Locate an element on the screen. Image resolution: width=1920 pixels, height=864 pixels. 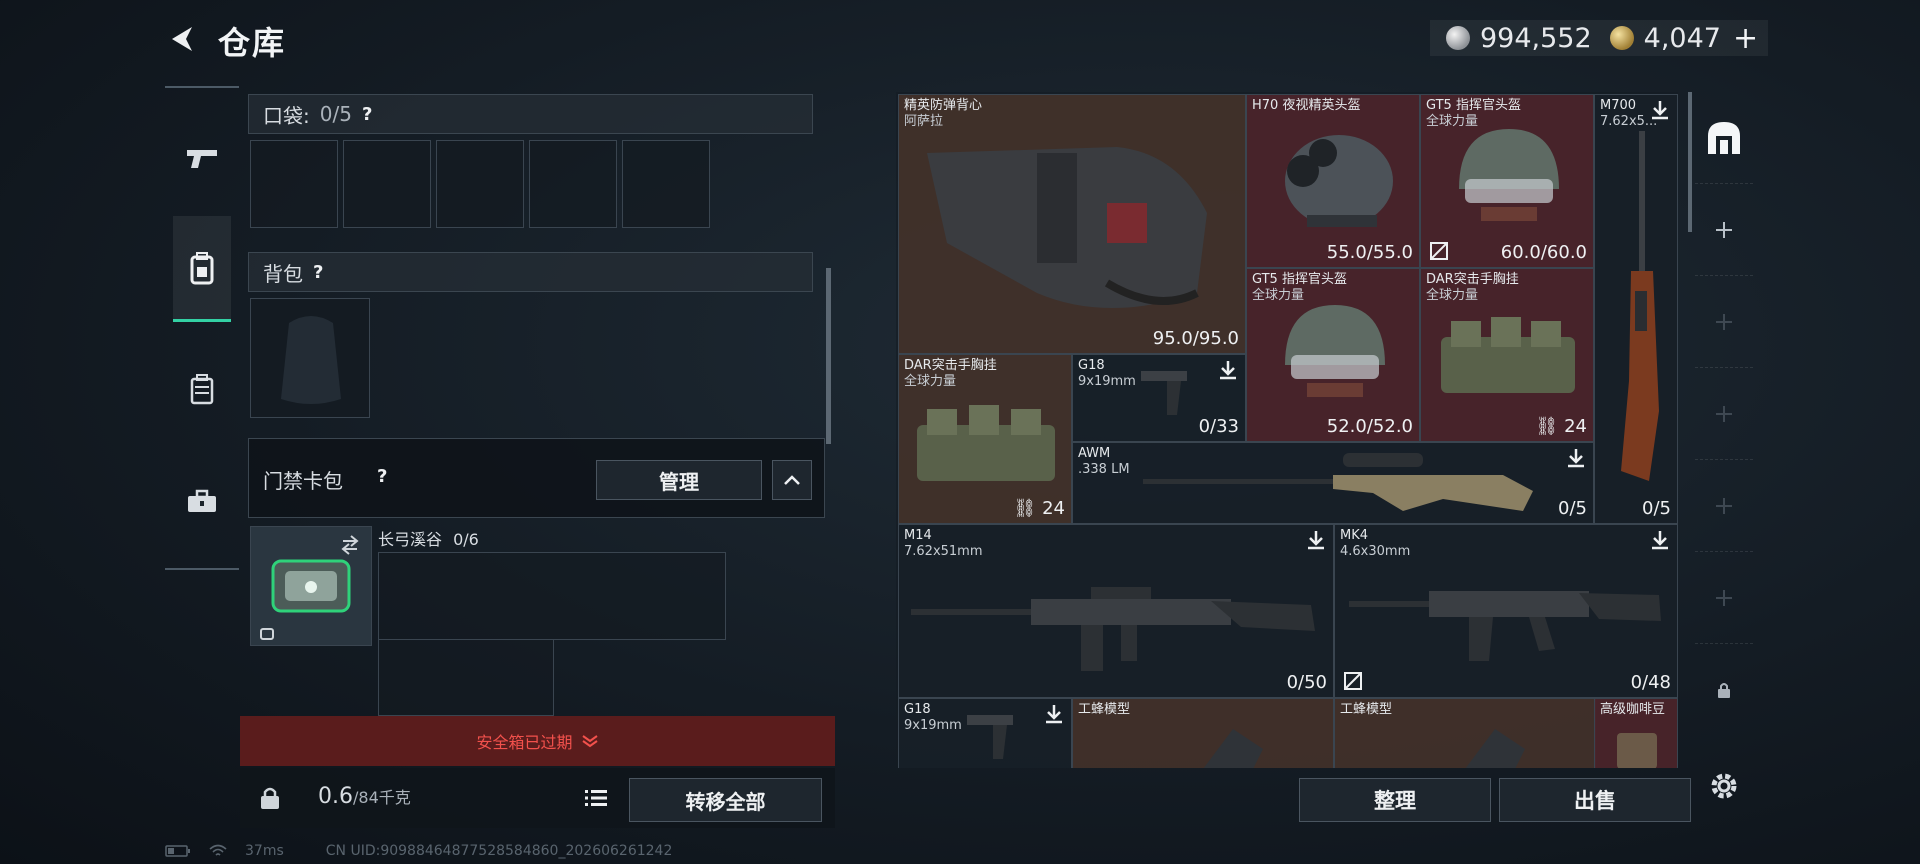
tab-tools is located at coordinates (202, 501).